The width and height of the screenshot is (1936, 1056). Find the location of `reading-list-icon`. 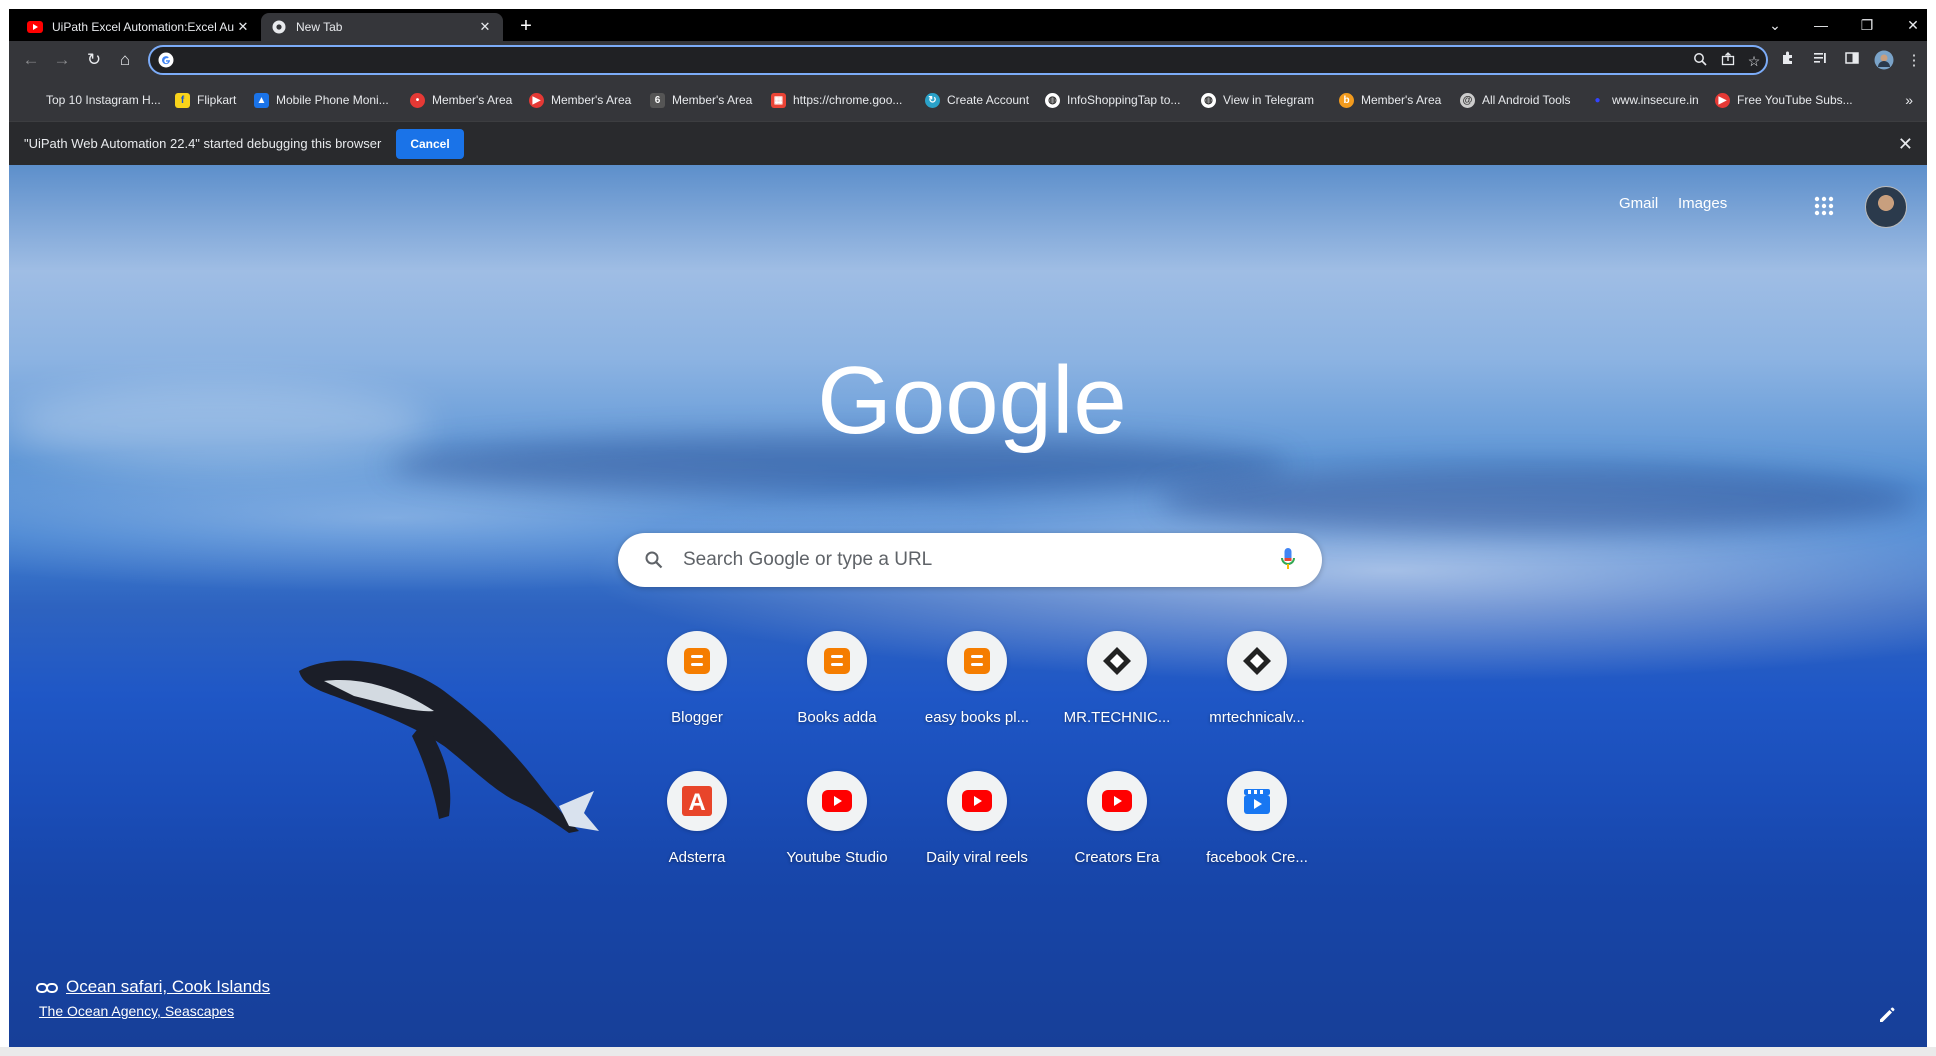

reading-list-icon is located at coordinates (1820, 61).